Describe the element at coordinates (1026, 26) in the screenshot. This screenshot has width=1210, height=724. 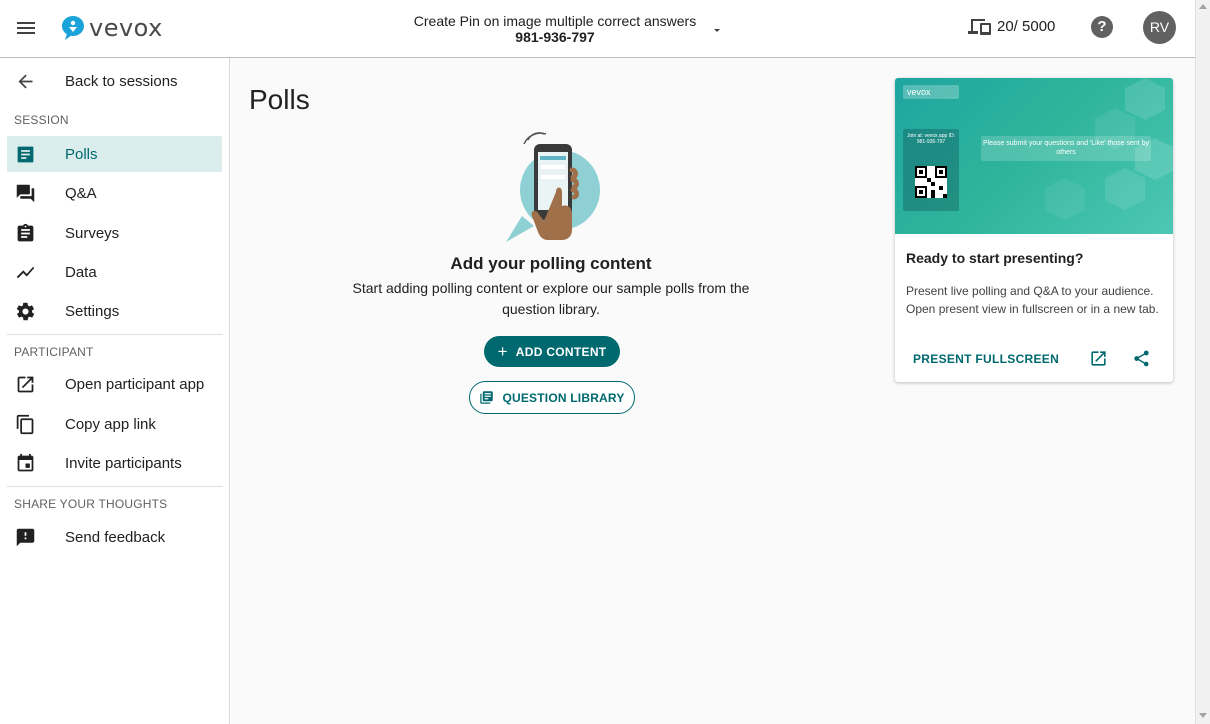
I see `participants-count: 20/ 5000` at that location.